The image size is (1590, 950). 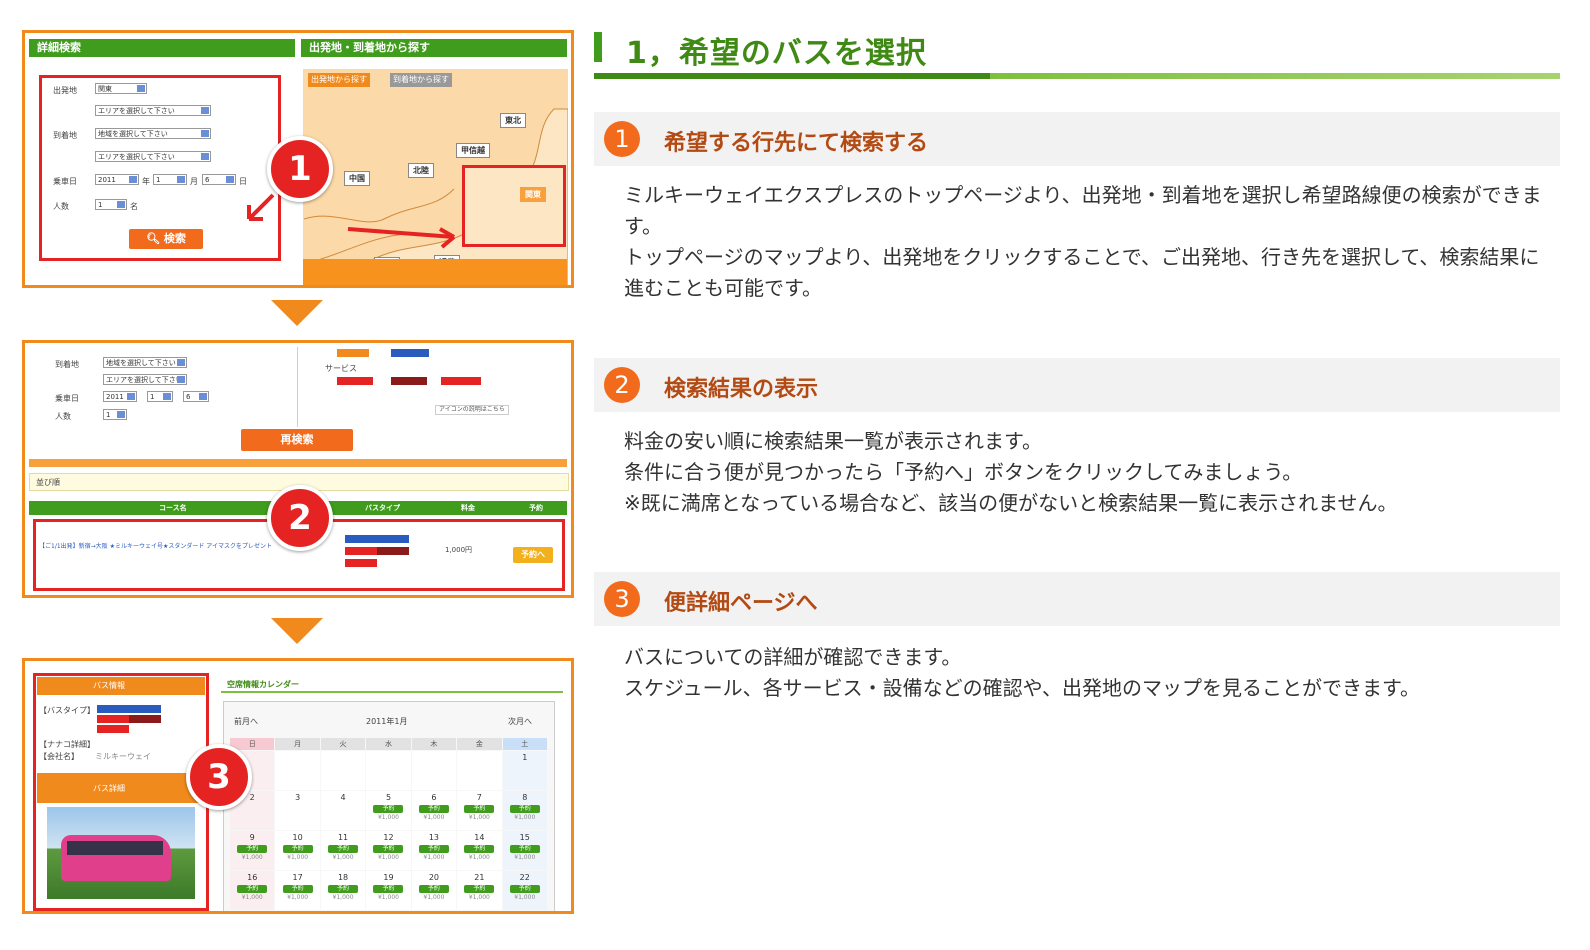 I want to click on label-date: 乗車日, so click(x=65, y=181).